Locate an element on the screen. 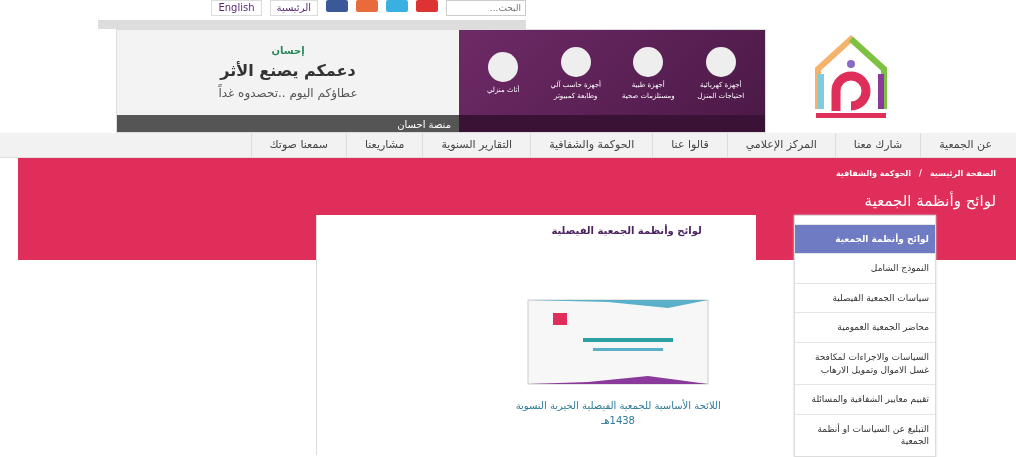  horizontal-scrollbar is located at coordinates (312, 25).